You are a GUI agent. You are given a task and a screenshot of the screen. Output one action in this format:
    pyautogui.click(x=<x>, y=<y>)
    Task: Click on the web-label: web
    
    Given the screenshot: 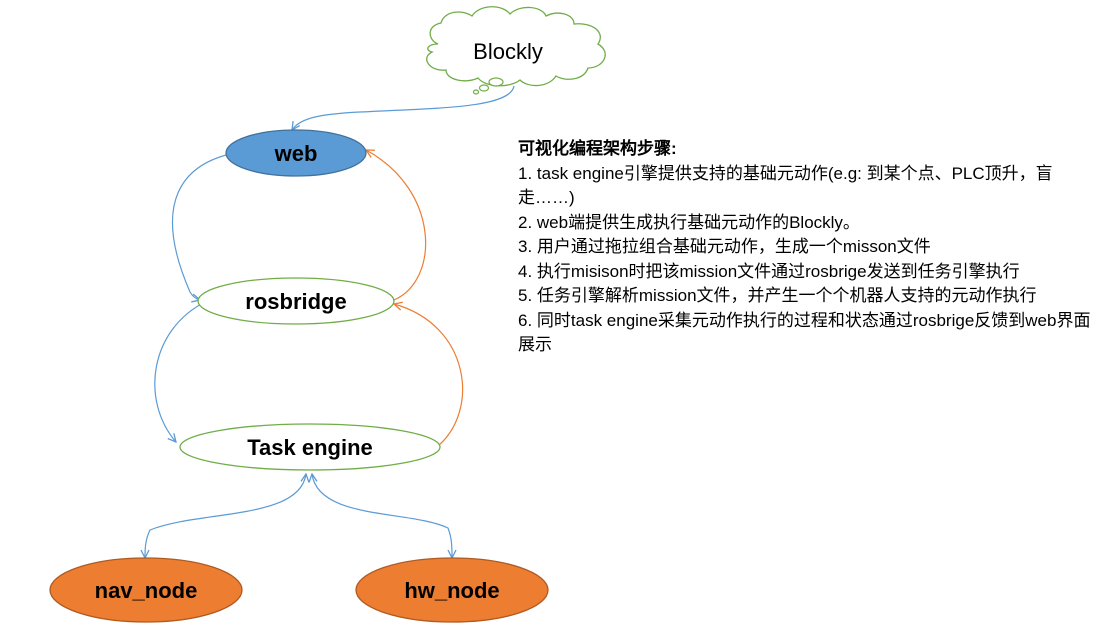 What is the action you would take?
    pyautogui.click(x=296, y=153)
    